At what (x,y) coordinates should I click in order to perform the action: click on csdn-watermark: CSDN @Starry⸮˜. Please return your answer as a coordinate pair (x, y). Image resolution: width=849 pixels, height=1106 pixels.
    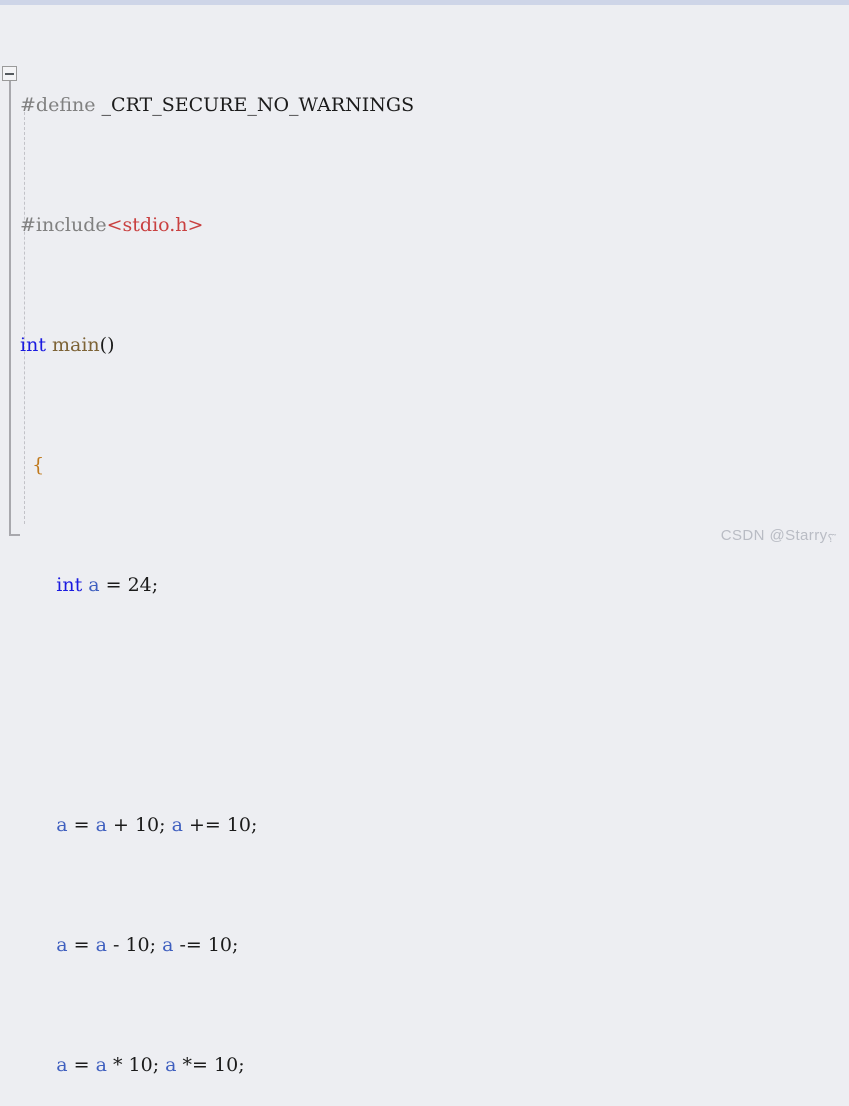
    Looking at the image, I should click on (778, 536).